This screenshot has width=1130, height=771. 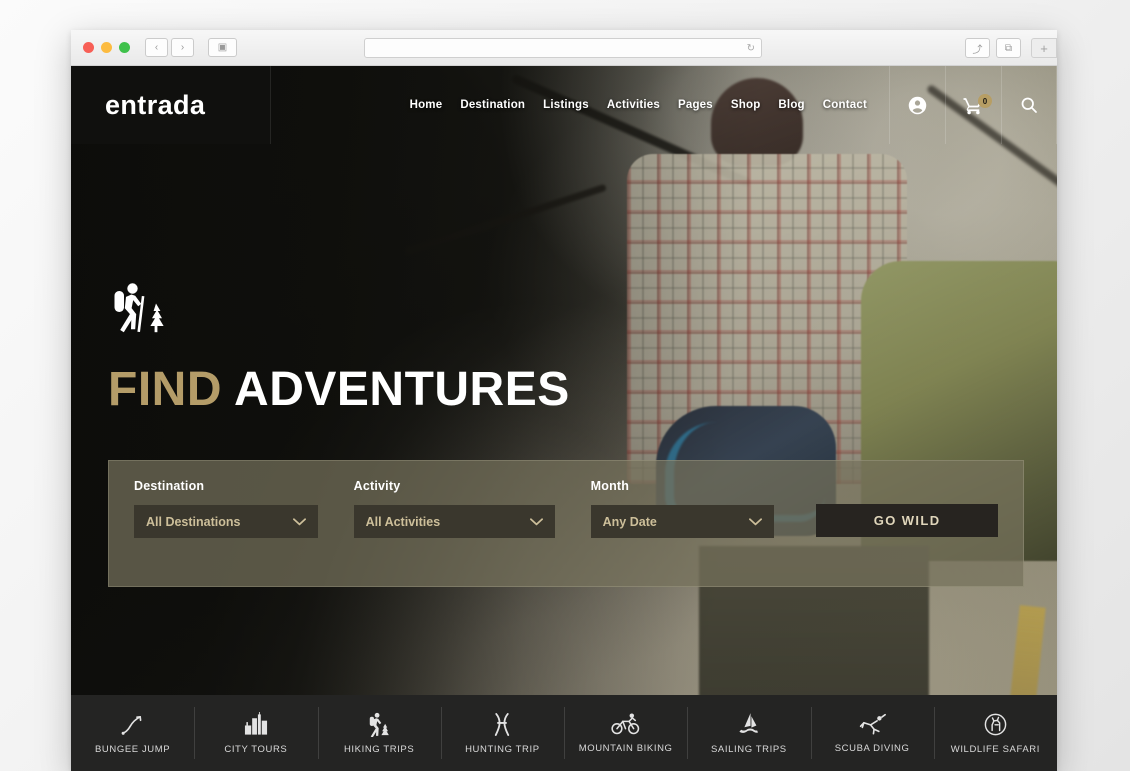 What do you see at coordinates (610, 486) in the screenshot?
I see `month-label: Month` at bounding box center [610, 486].